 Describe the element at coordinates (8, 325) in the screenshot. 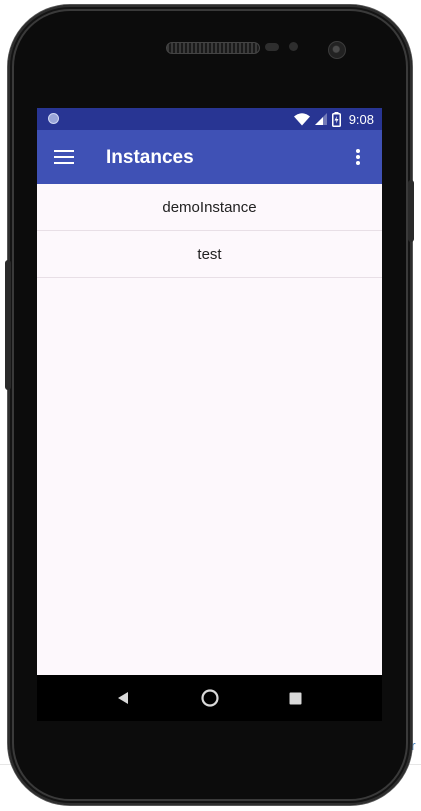

I see `volume-button` at that location.